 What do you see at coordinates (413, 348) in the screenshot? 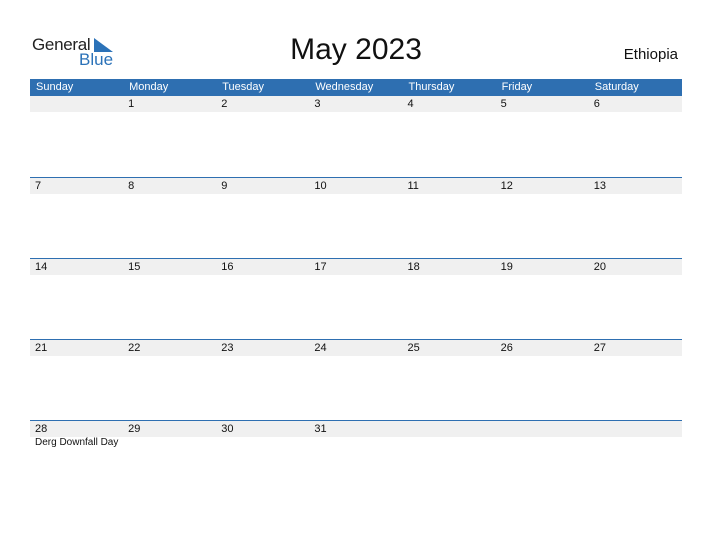
I see `day-cell: 25` at bounding box center [413, 348].